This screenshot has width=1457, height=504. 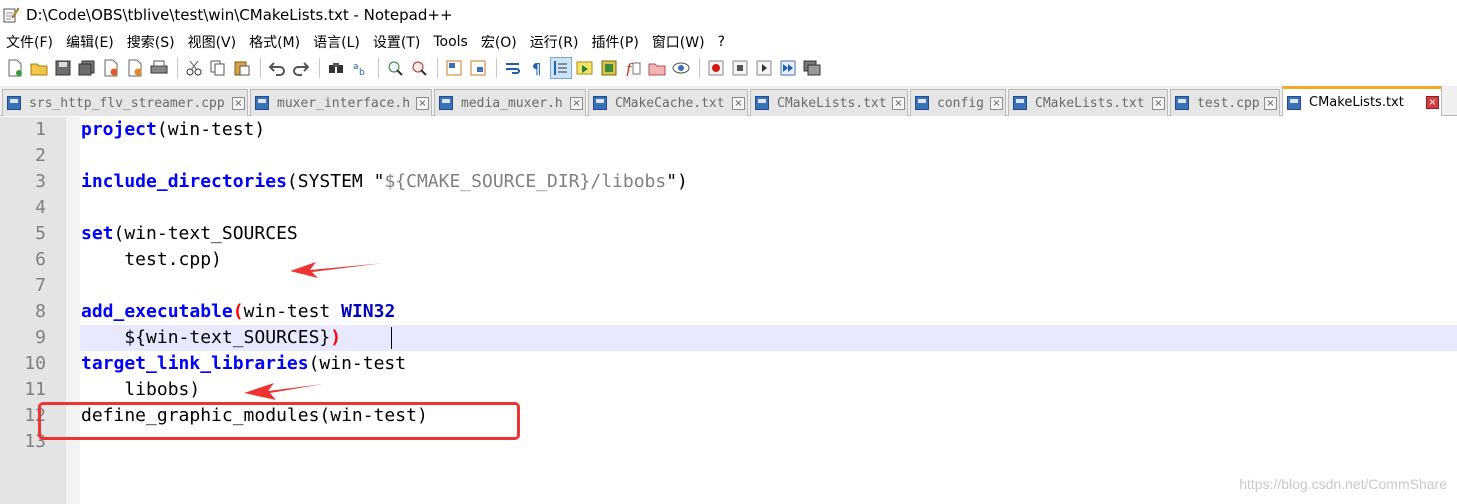 I want to click on watermark: https://blog.csdn.net/CommShare, so click(x=1343, y=484).